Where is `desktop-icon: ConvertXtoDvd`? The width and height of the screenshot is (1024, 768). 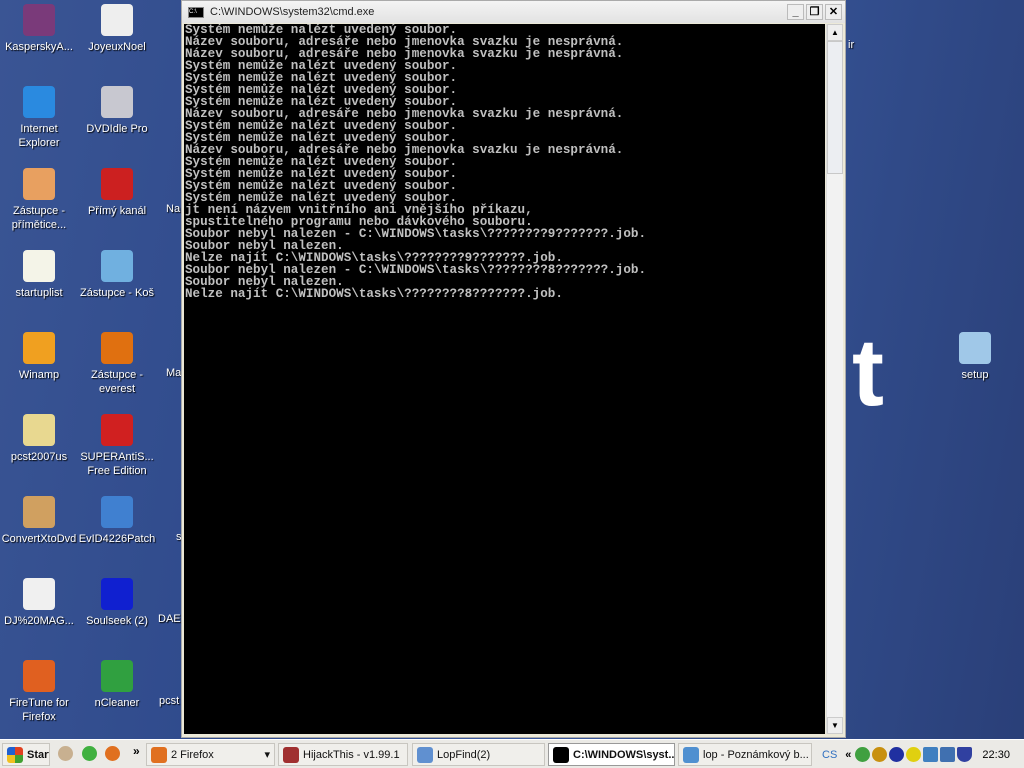
desktop-icon: ConvertXtoDvd is located at coordinates (39, 521).